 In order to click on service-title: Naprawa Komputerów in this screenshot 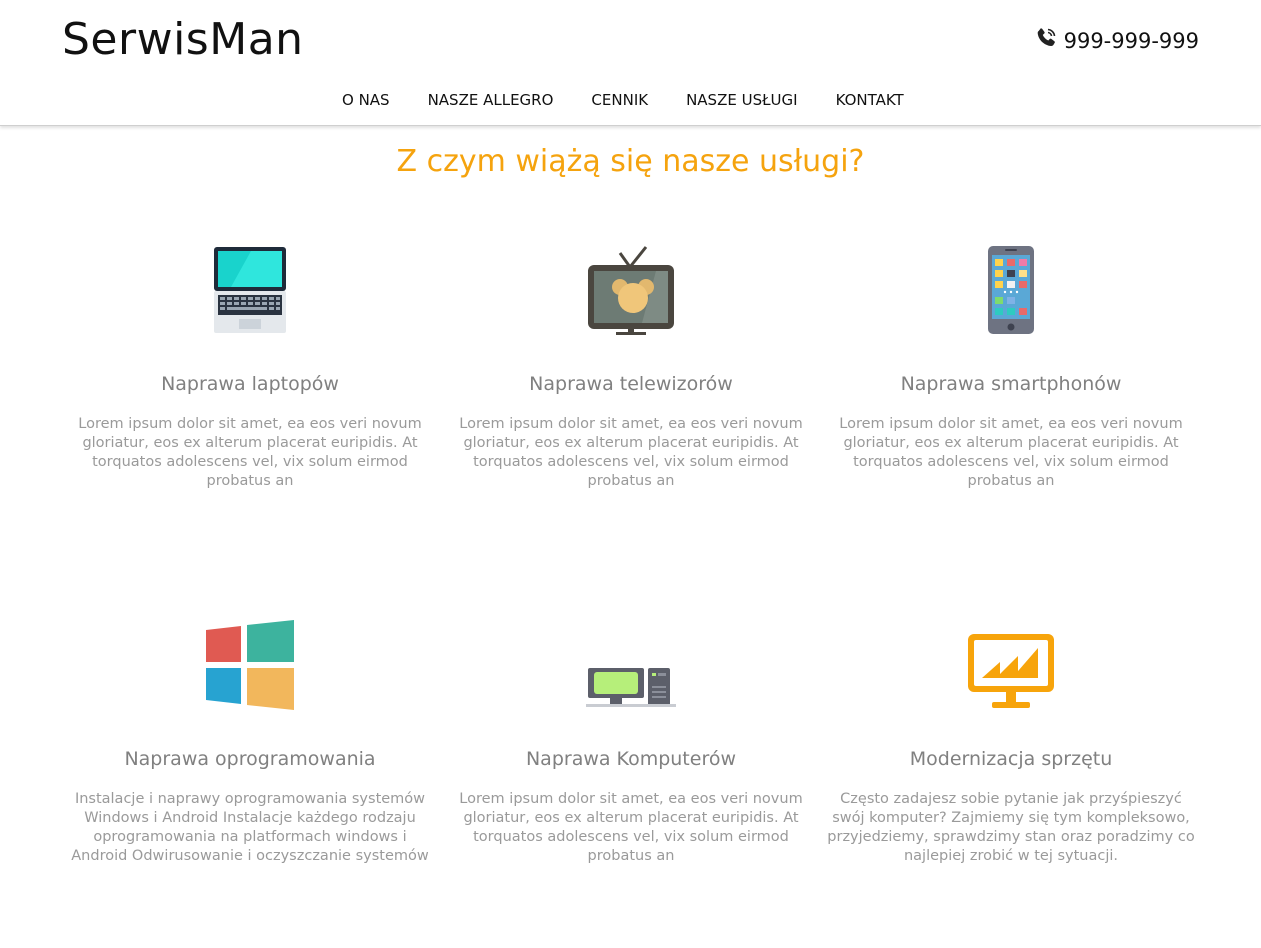, I will do `click(631, 759)`.